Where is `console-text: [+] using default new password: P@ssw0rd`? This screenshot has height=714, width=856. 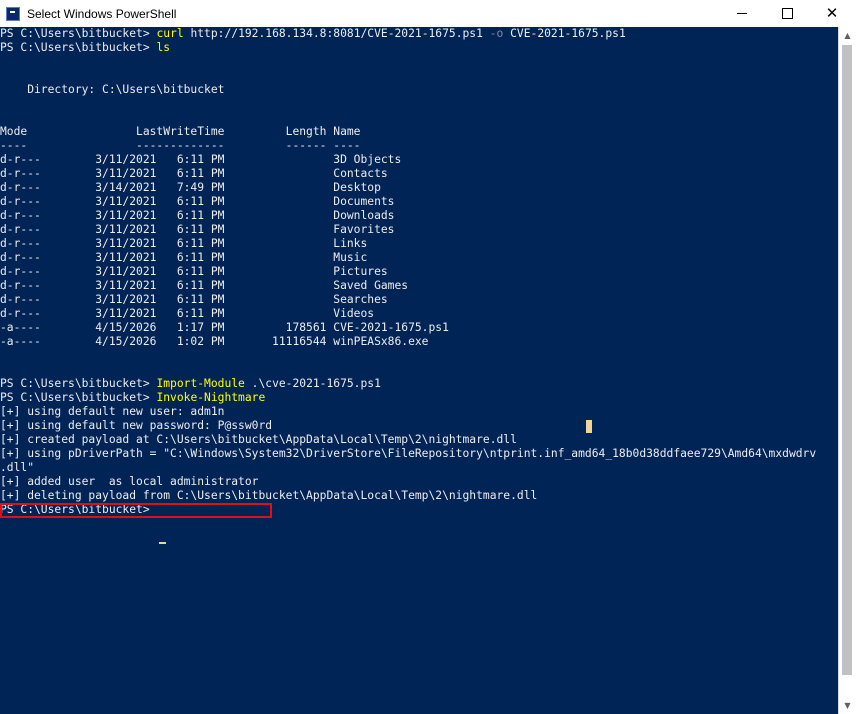
console-text: [+] using default new password: P@ssw0rd is located at coordinates (136, 425).